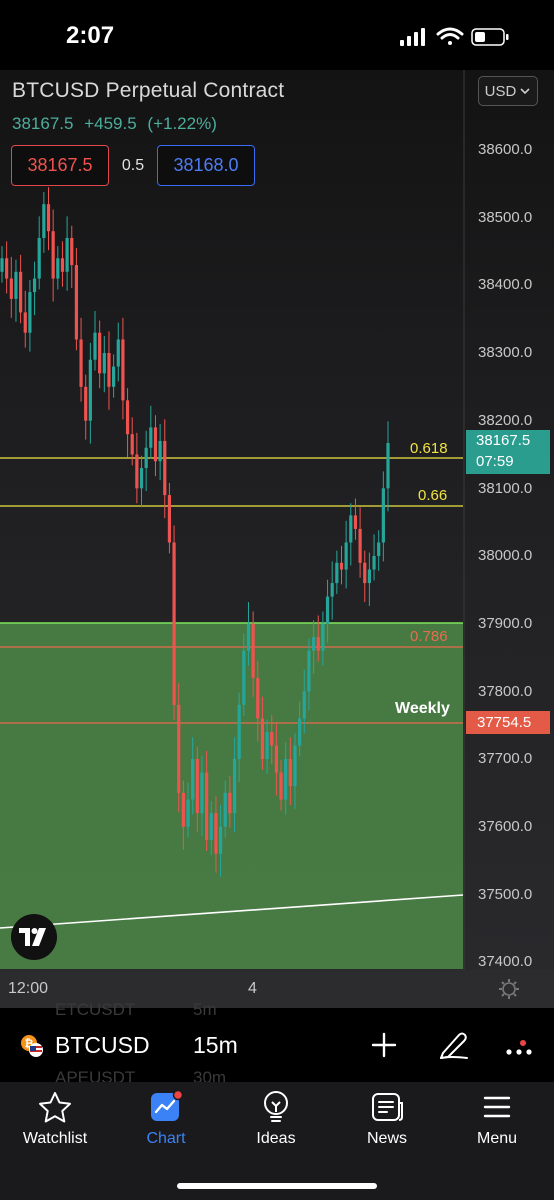 The height and width of the screenshot is (1200, 554). Describe the element at coordinates (95, 1009) in the screenshot. I see `ghost-symbol-above: ETCUSDT` at that location.